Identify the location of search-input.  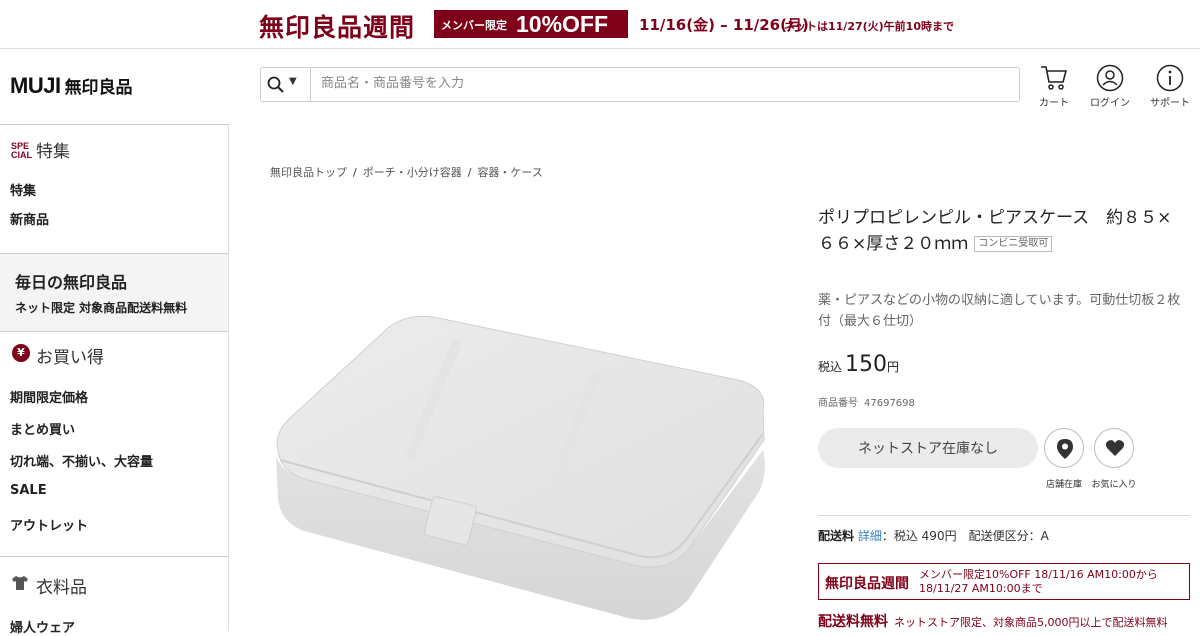
(661, 83).